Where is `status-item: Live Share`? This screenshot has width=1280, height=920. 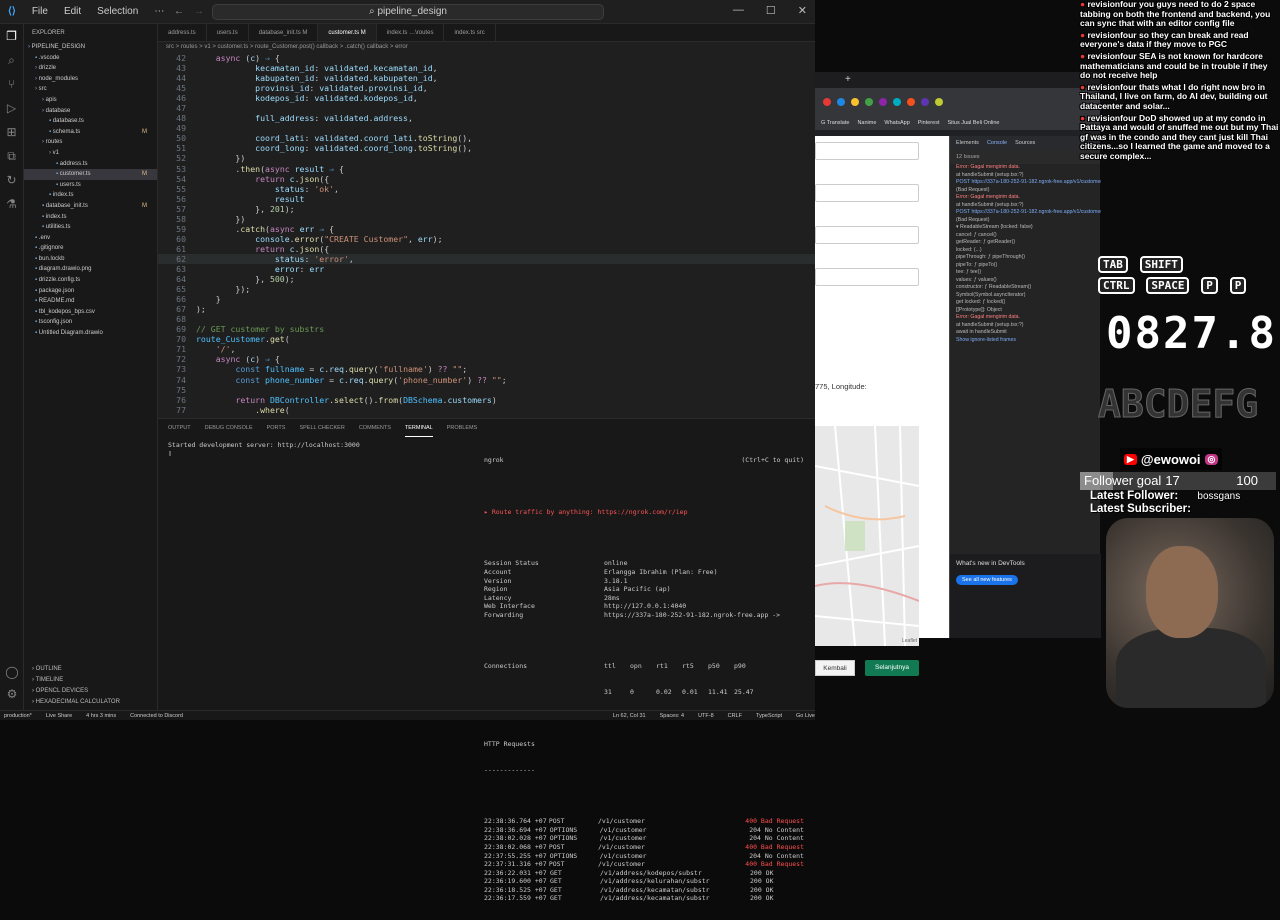
status-item: Live Share is located at coordinates (59, 715).